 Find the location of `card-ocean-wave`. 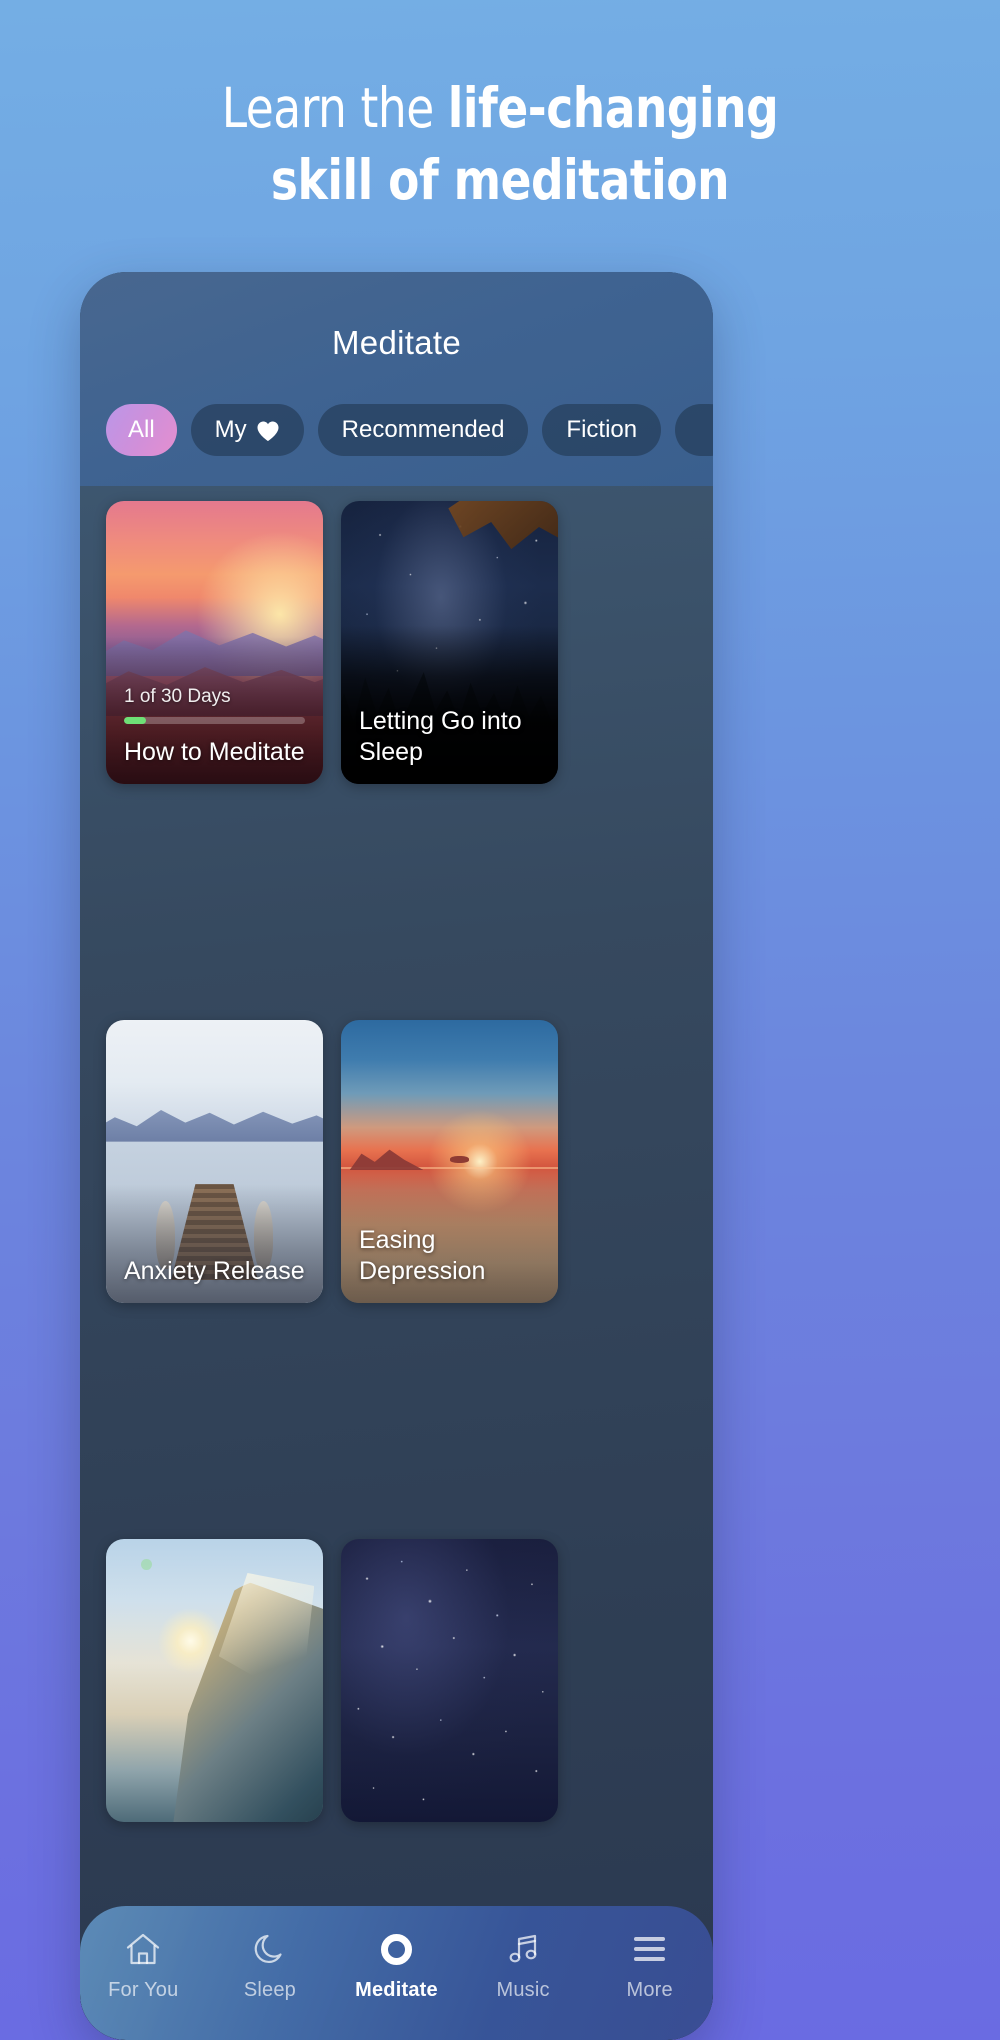

card-ocean-wave is located at coordinates (214, 1680).